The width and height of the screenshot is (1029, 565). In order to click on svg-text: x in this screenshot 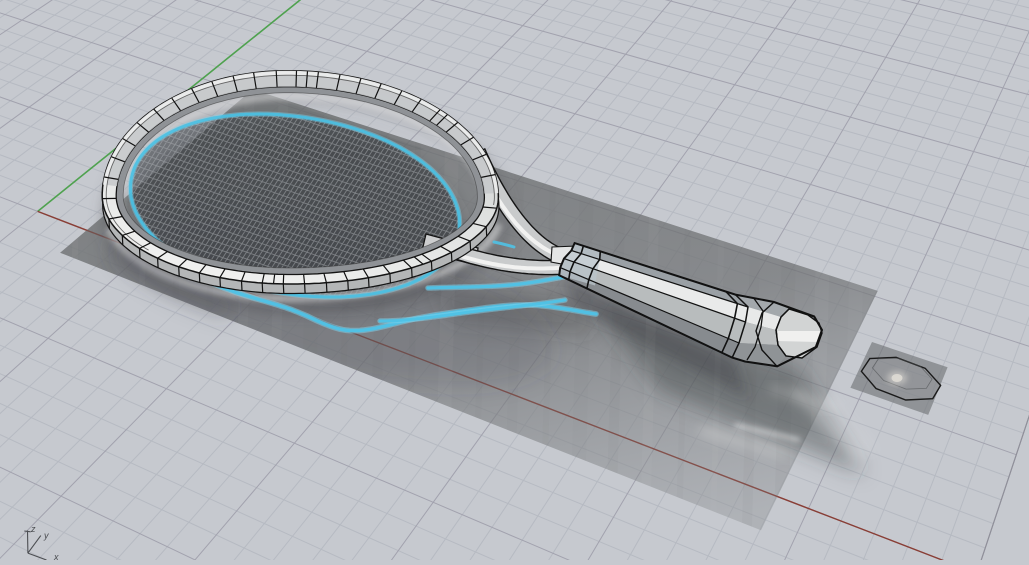, I will do `click(56, 556)`.